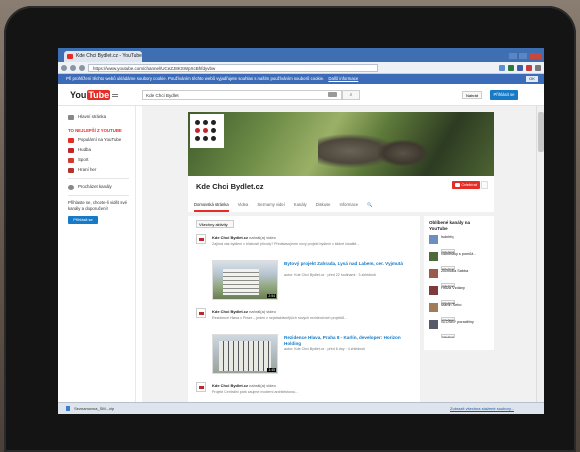  Describe the element at coordinates (451, 305) in the screenshot. I see `channel-link: Martin Šebo` at that location.